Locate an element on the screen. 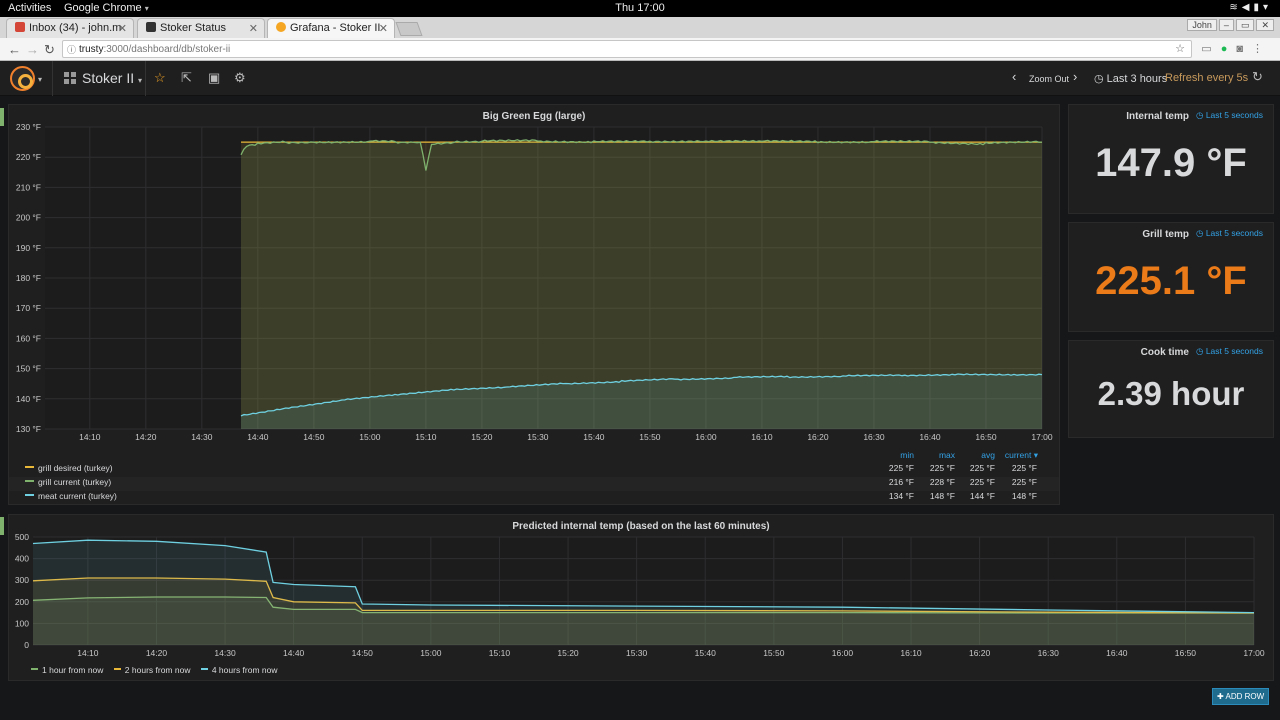 This screenshot has width=1280, height=720. tab-inbox: Inbox (34) - john.m ✕ is located at coordinates (70, 28).